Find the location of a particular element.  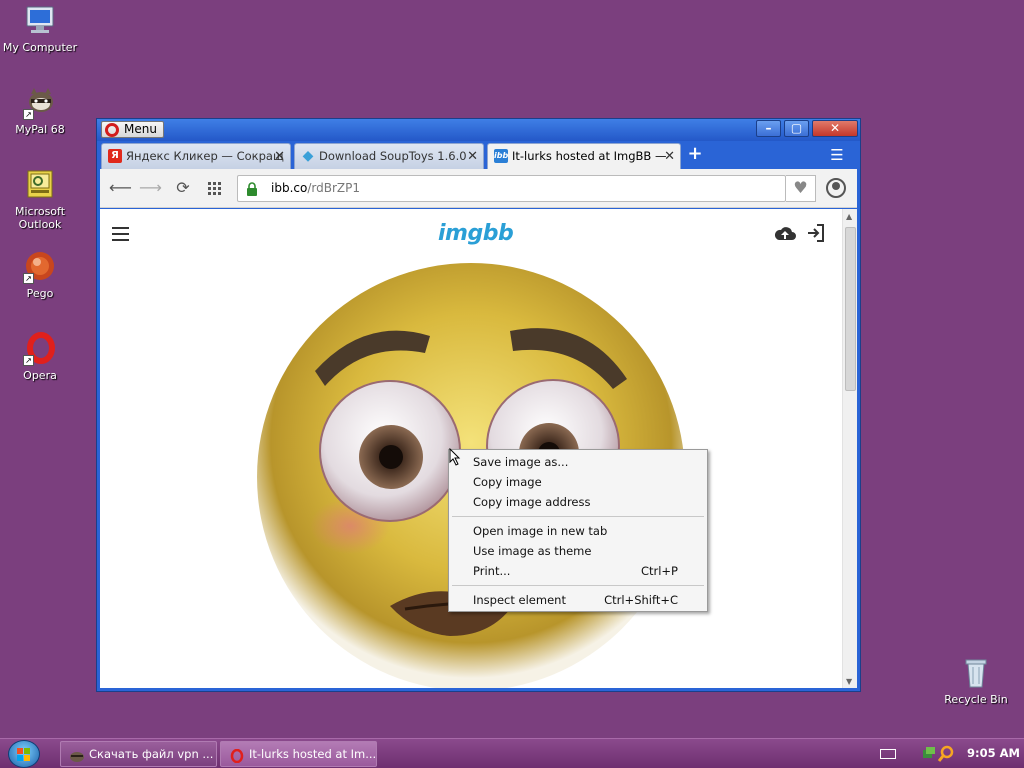

start-button is located at coordinates (24, 754).